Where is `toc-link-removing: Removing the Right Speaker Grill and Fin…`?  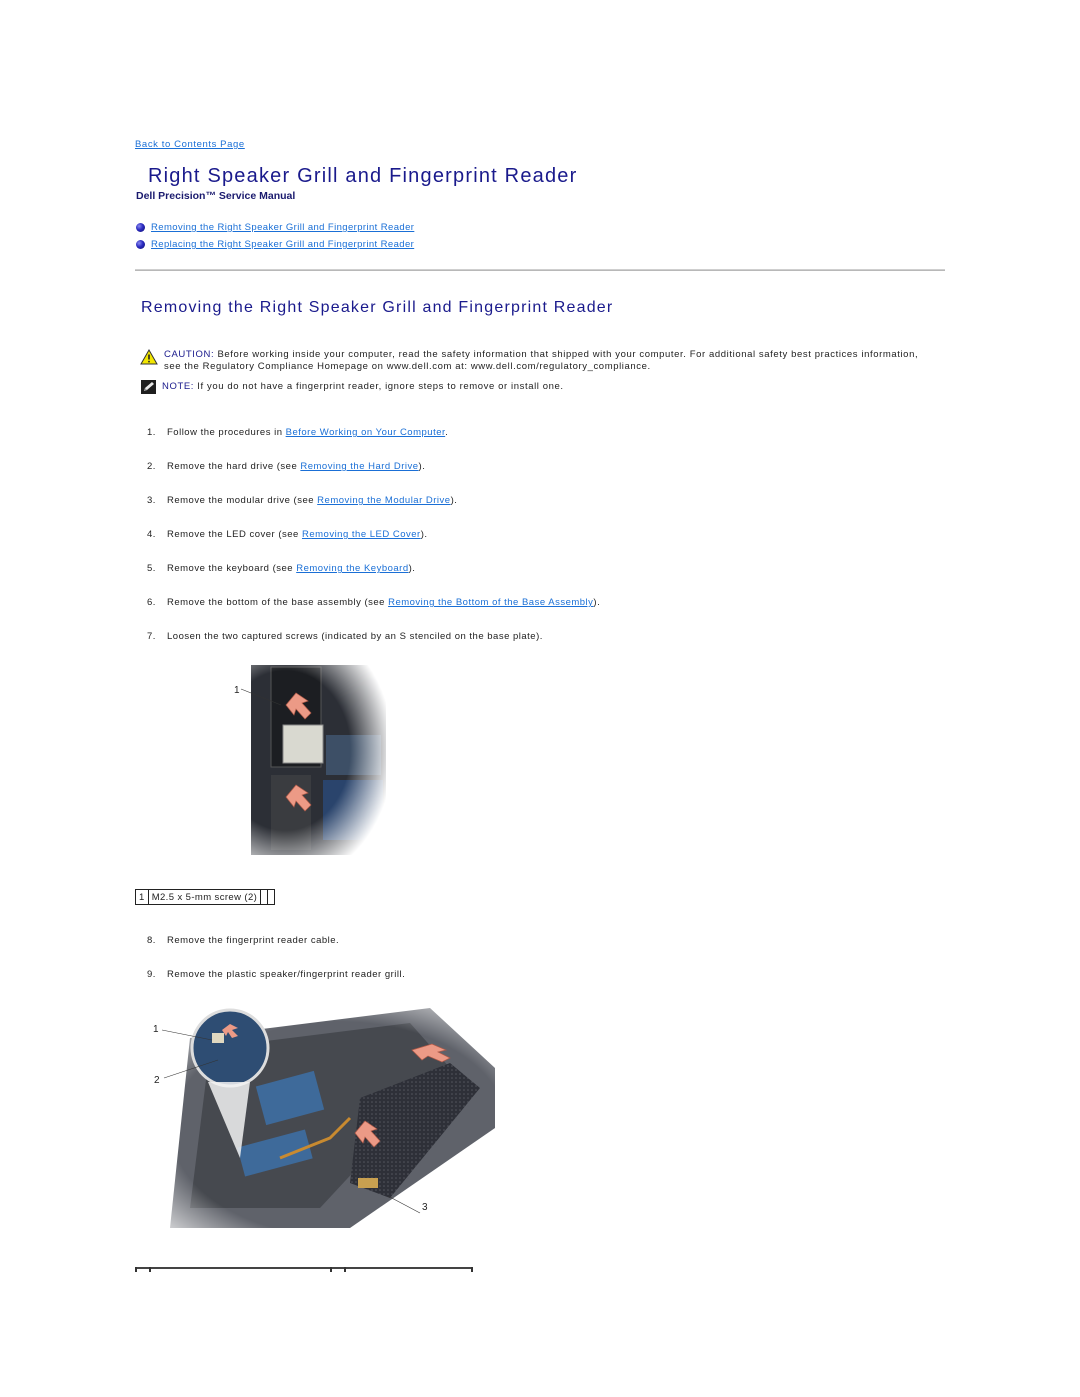 toc-link-removing: Removing the Right Speaker Grill and Fin… is located at coordinates (282, 227).